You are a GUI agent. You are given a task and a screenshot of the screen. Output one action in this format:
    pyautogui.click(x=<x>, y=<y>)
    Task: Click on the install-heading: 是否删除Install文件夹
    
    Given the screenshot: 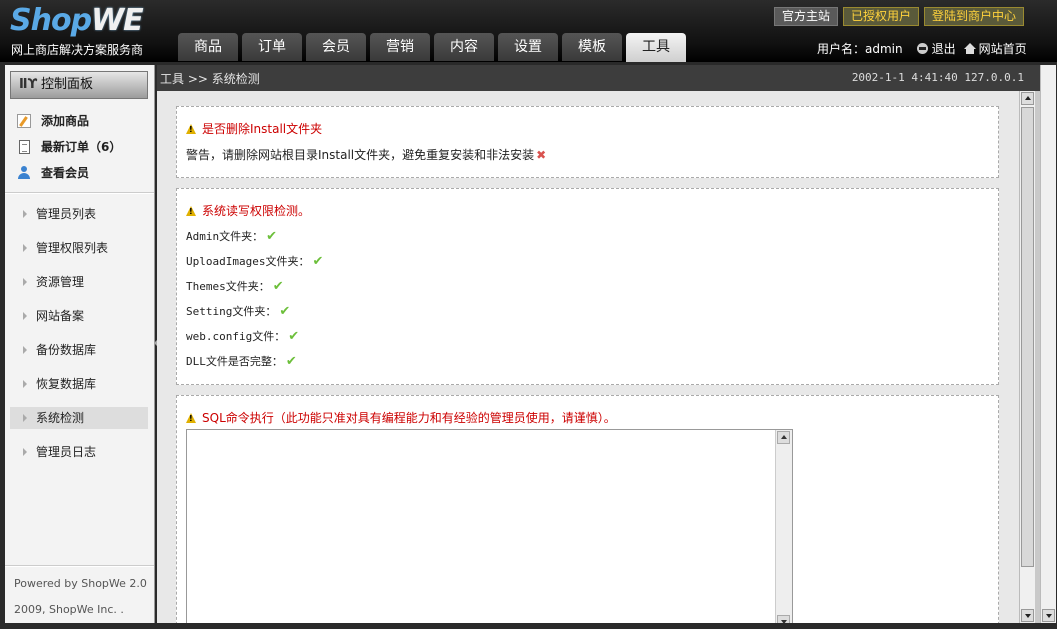 What is the action you would take?
    pyautogui.click(x=254, y=128)
    